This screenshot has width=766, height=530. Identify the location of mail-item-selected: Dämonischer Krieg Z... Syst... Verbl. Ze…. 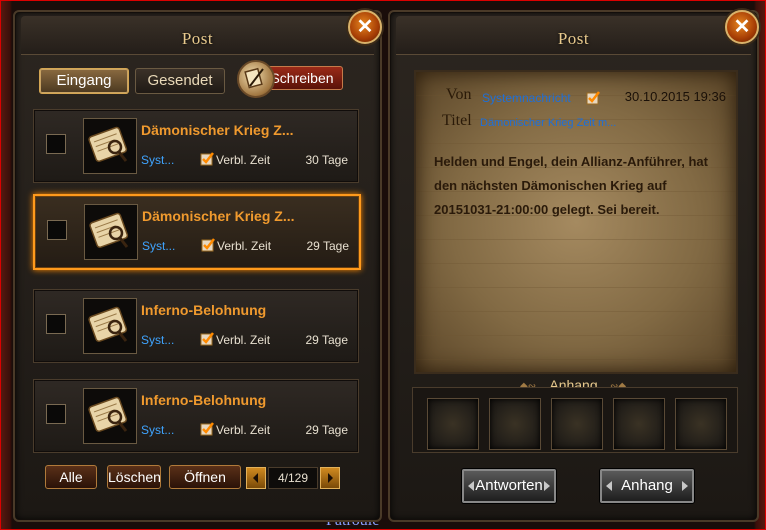
(197, 232).